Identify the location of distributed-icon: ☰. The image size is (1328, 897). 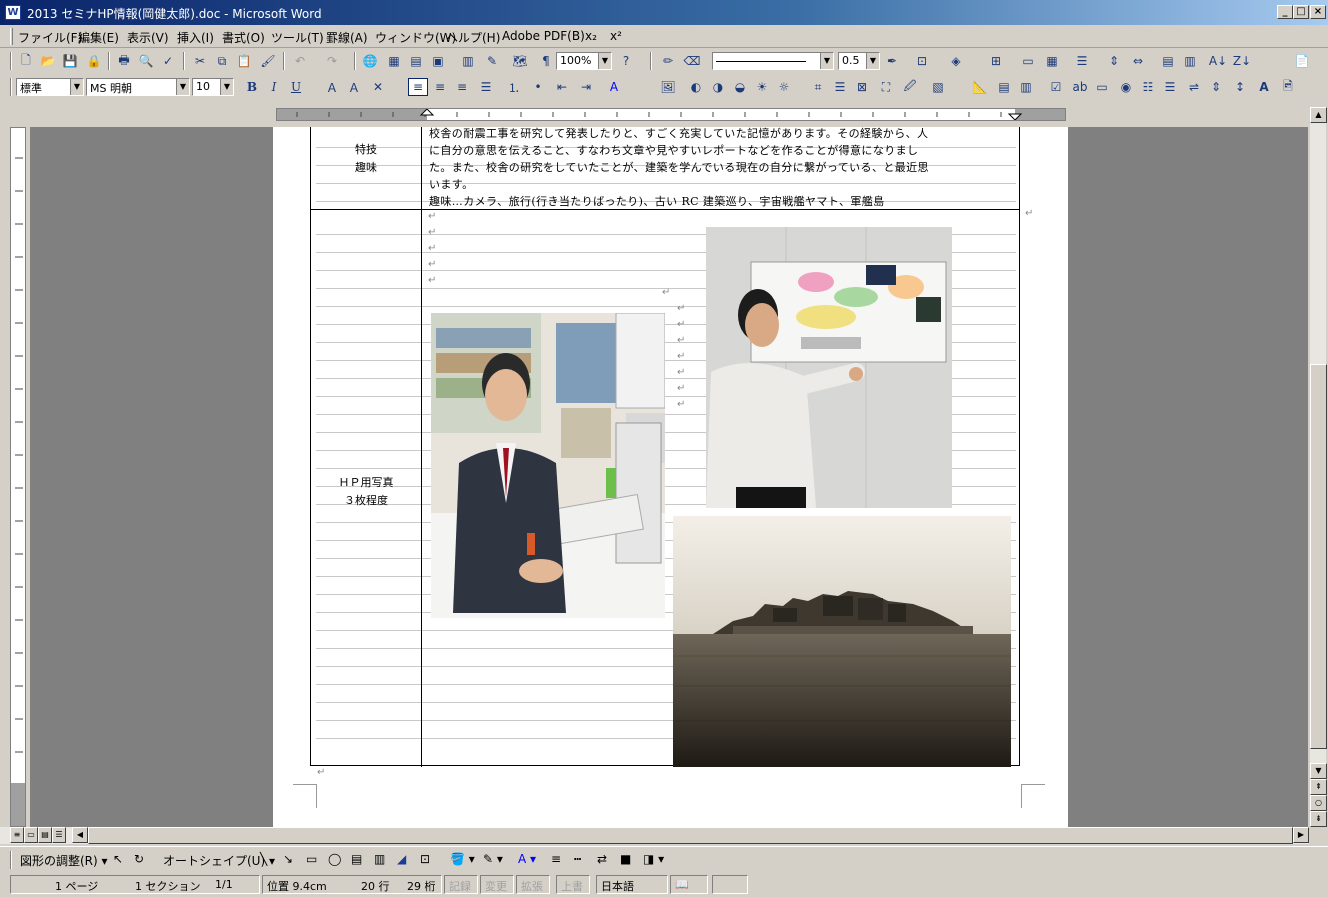
(486, 87).